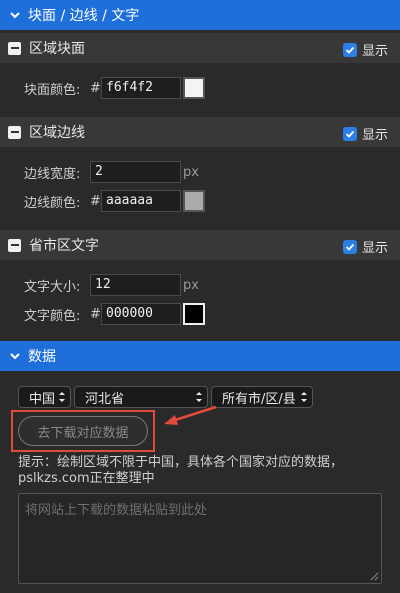  I want to click on country-select: 中国, so click(44, 397).